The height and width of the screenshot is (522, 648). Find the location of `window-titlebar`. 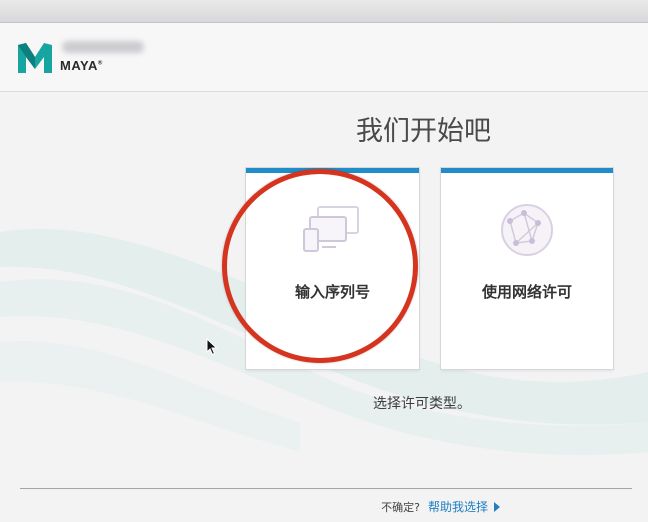

window-titlebar is located at coordinates (324, 11).